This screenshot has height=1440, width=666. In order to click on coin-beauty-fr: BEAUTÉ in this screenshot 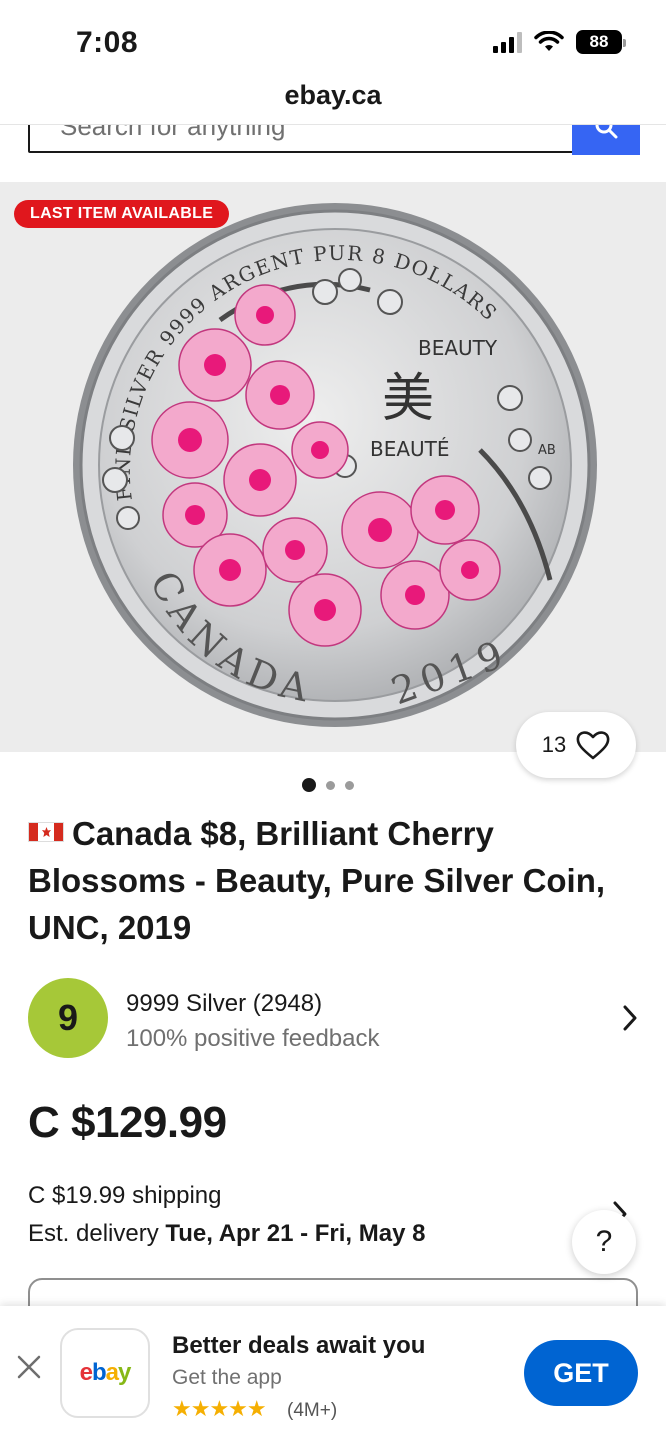, I will do `click(410, 449)`.